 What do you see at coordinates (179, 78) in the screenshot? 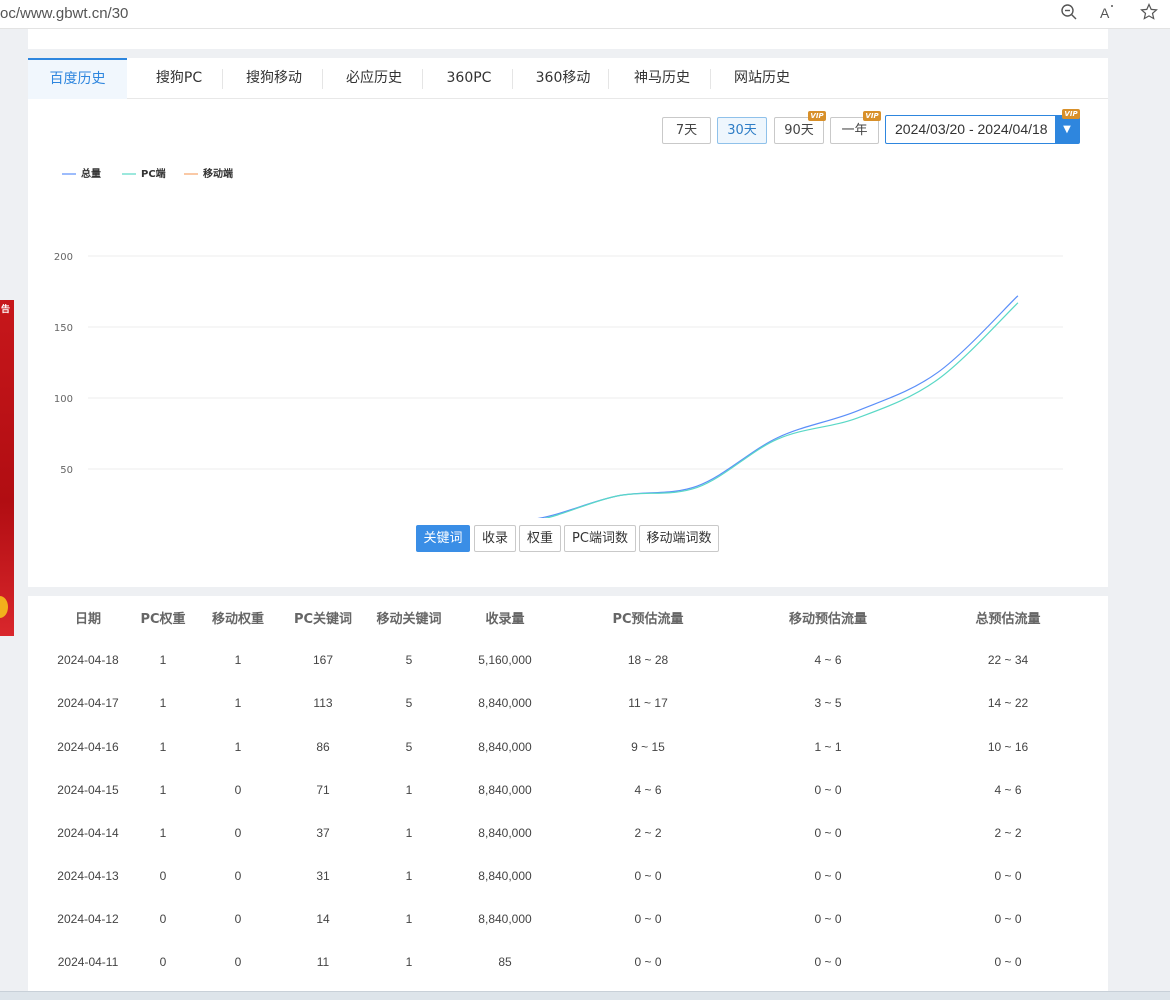
I see `tab-sogou-pc: 搜狗PC` at bounding box center [179, 78].